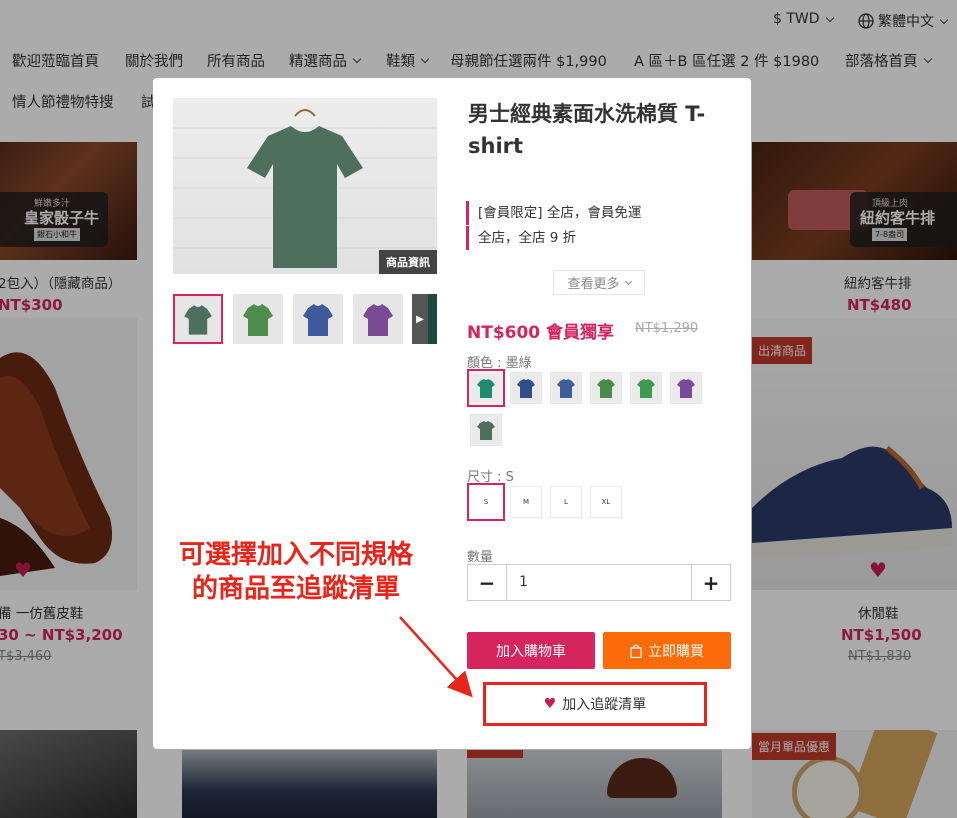 The height and width of the screenshot is (818, 957). Describe the element at coordinates (436, 657) in the screenshot. I see `annotation-arrow` at that location.